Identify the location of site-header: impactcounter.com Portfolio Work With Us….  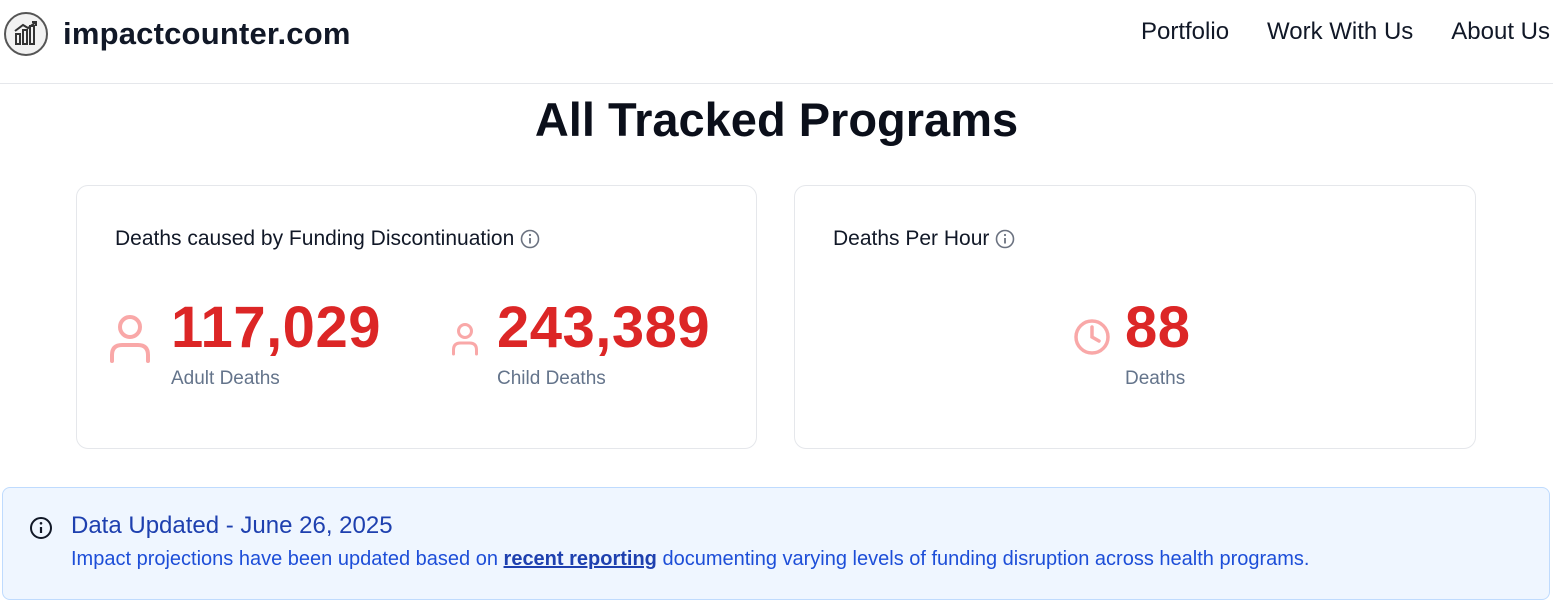
(776, 42).